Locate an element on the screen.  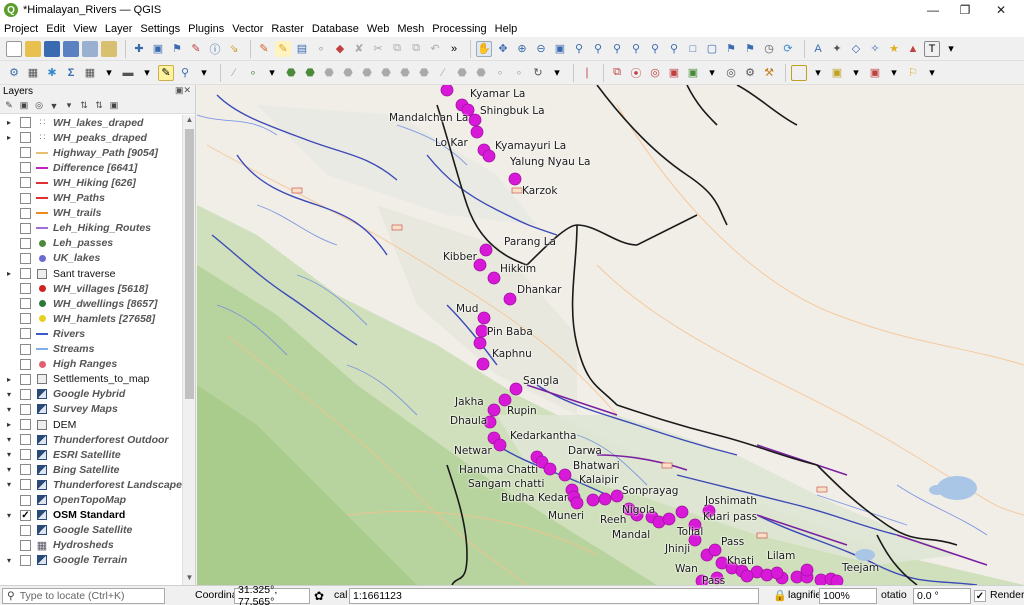
text-annotation-icon: T is located at coordinates (932, 48).